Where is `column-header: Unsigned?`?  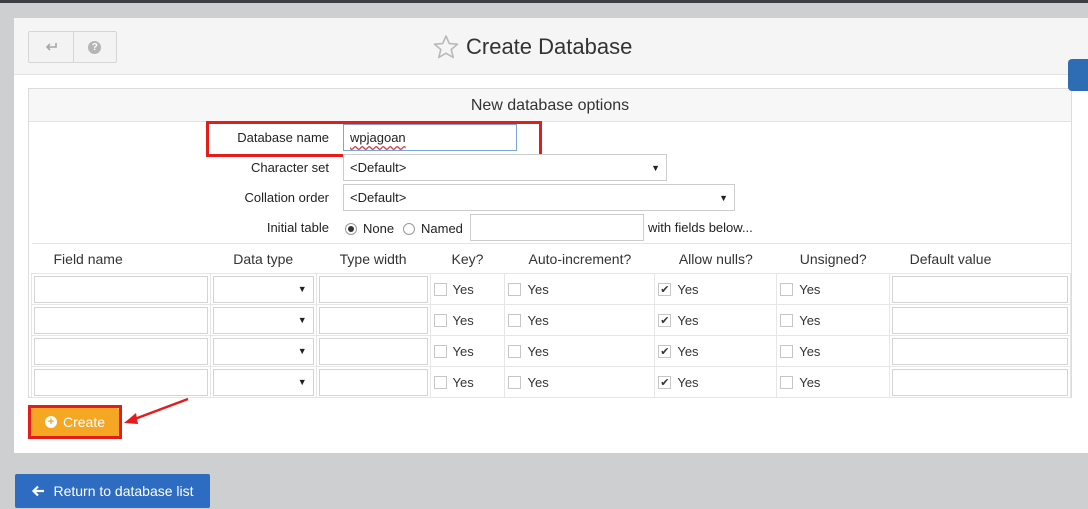
column-header: Unsigned? is located at coordinates (833, 258).